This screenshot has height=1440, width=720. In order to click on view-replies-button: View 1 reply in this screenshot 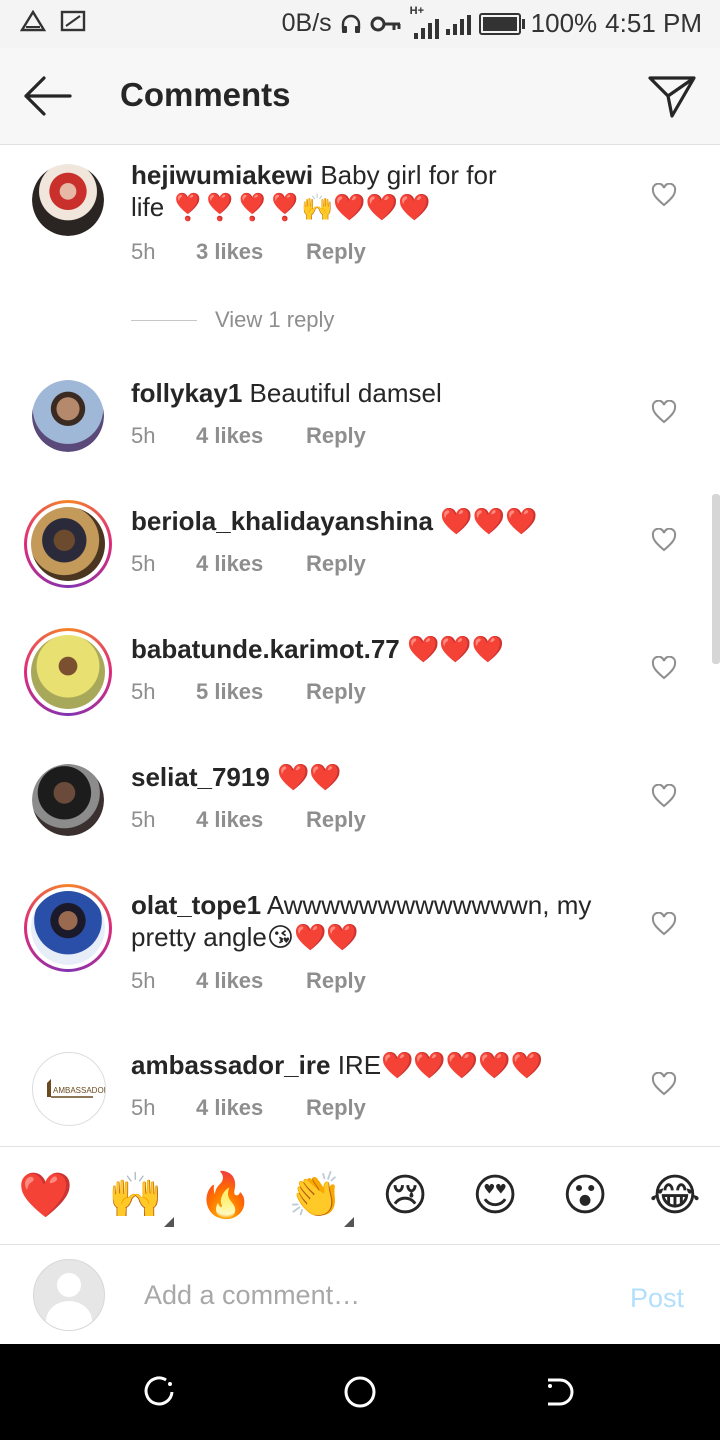, I will do `click(232, 320)`.